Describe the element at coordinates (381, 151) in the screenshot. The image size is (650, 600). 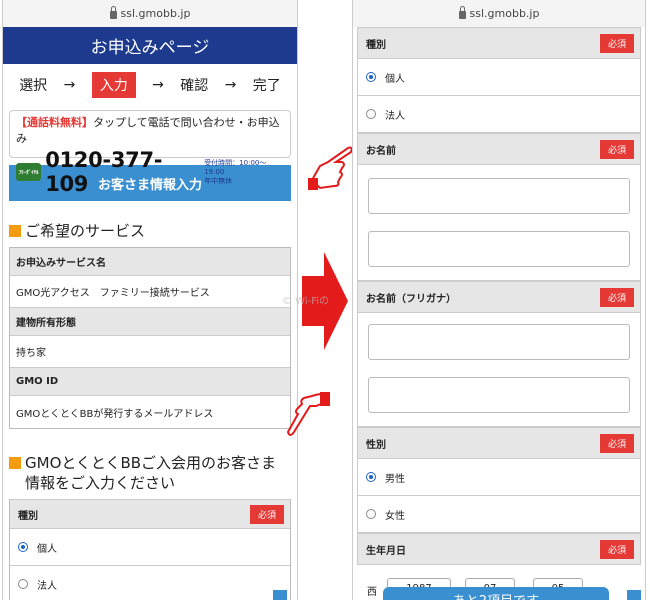
I see `name-label: お名前` at that location.